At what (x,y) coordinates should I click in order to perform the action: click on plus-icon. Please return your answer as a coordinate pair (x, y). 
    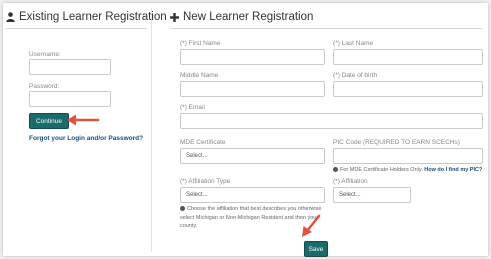
    Looking at the image, I should click on (174, 17).